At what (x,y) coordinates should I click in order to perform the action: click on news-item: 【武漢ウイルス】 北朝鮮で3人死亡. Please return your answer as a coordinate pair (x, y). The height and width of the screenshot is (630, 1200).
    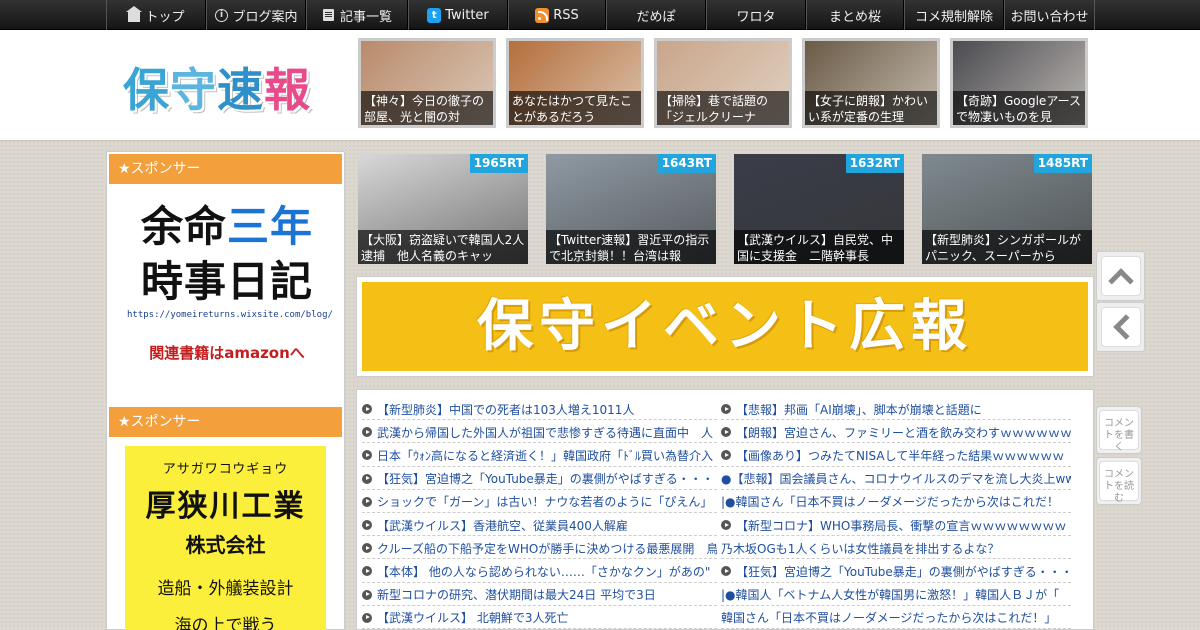
    Looking at the image, I should click on (539, 617).